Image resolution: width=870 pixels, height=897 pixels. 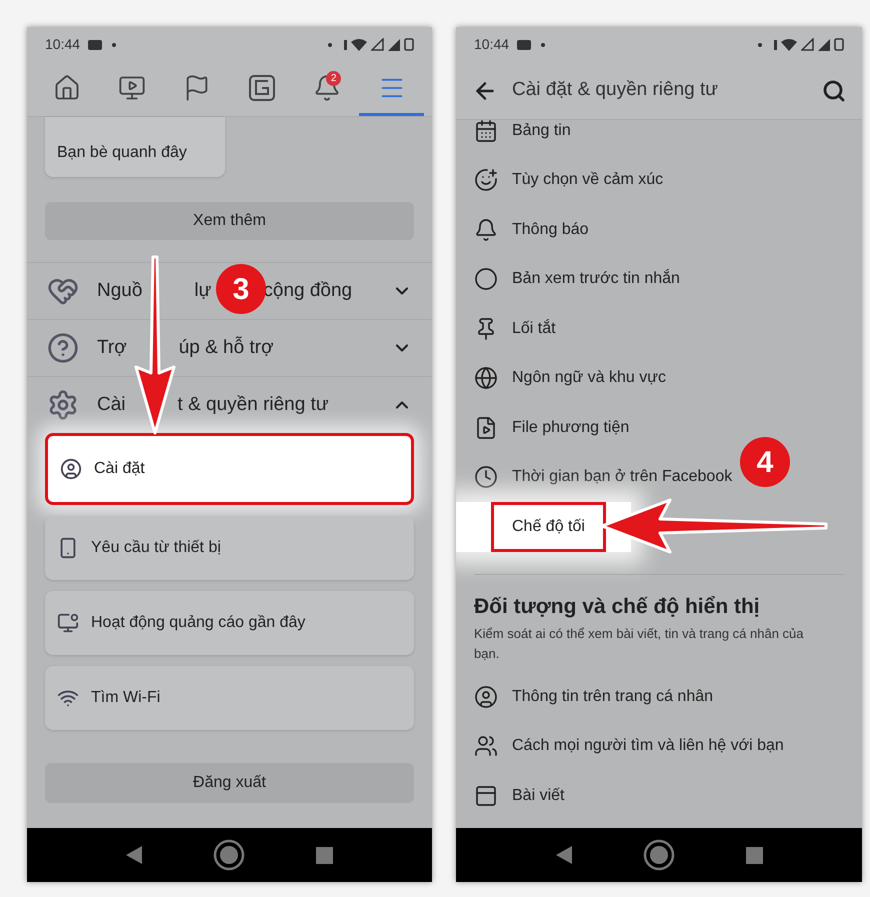 I want to click on section-heading: Đối tượng và chế độ hiển thị, so click(x=617, y=607).